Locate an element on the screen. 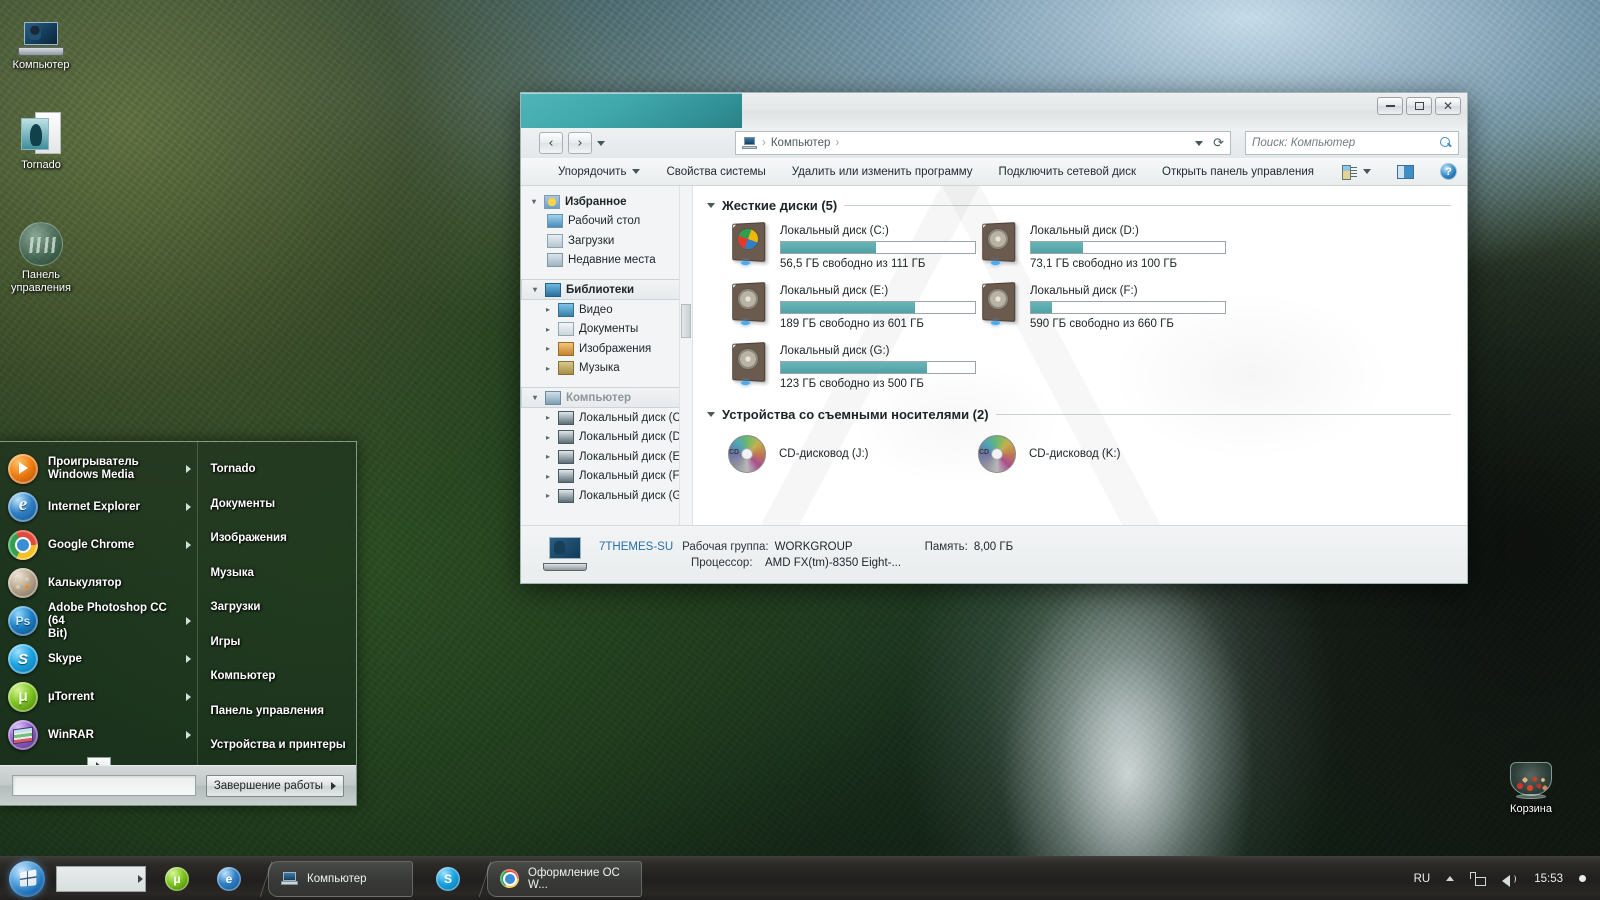 This screenshot has width=1600, height=900. search-input: Поиск: Компьютер is located at coordinates (1352, 143).